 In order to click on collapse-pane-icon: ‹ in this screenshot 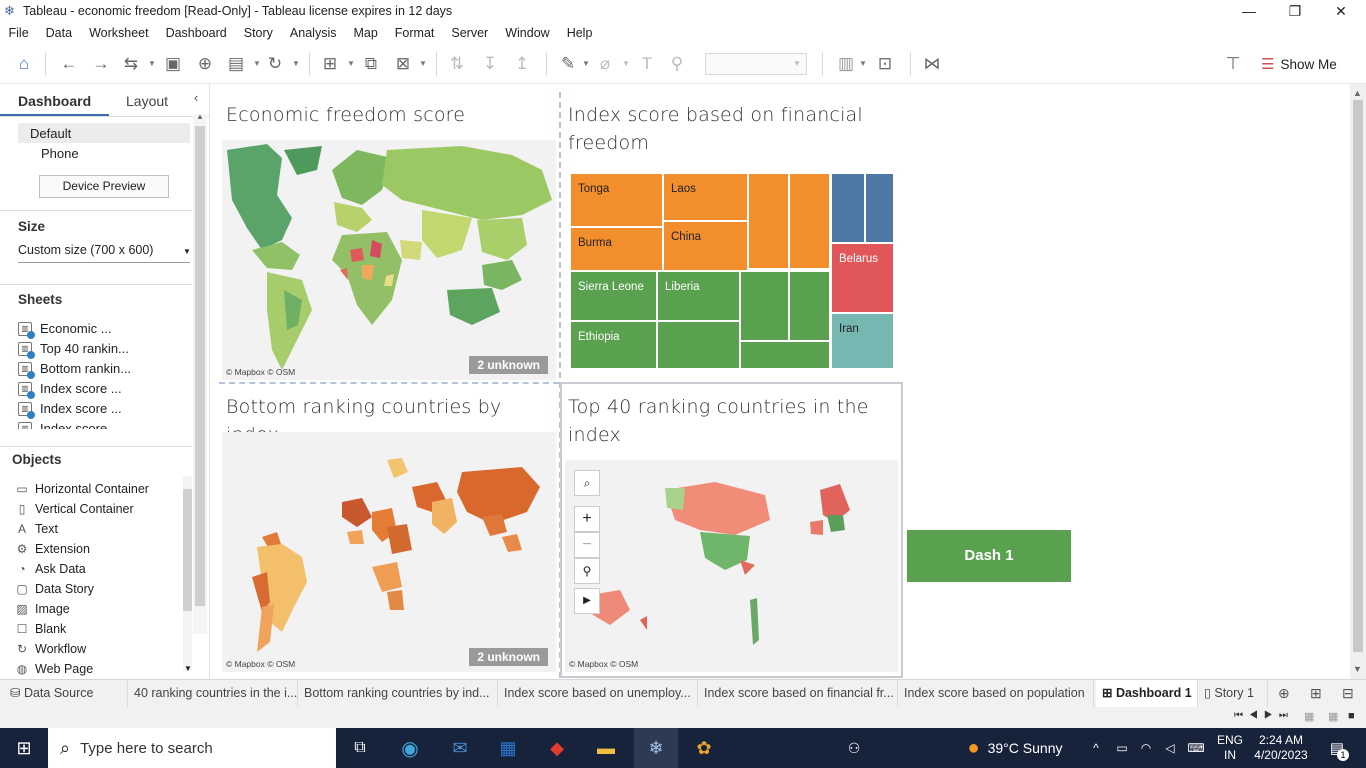, I will do `click(196, 97)`.